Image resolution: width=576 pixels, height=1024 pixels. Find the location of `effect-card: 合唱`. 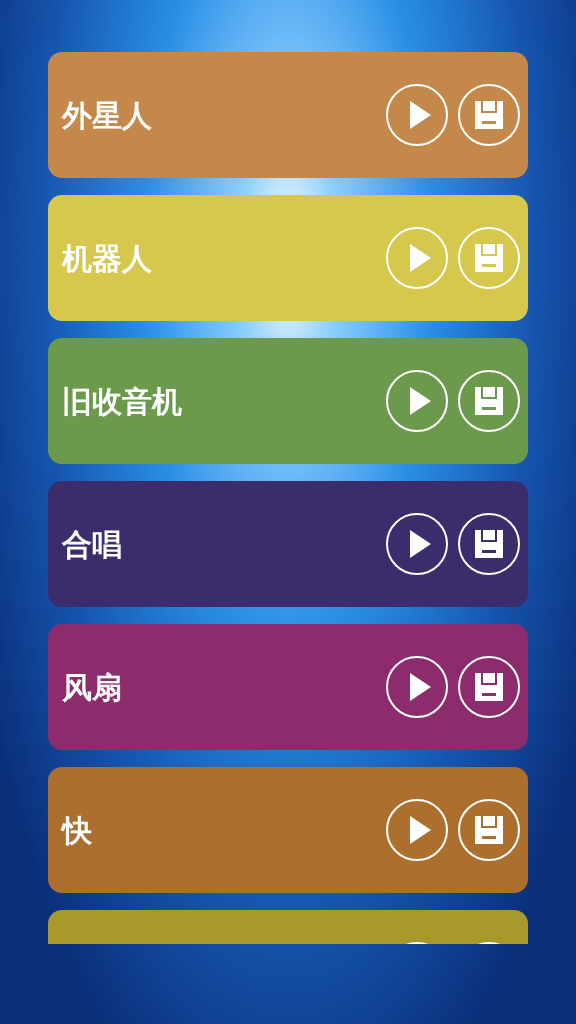

effect-card: 合唱 is located at coordinates (288, 544).